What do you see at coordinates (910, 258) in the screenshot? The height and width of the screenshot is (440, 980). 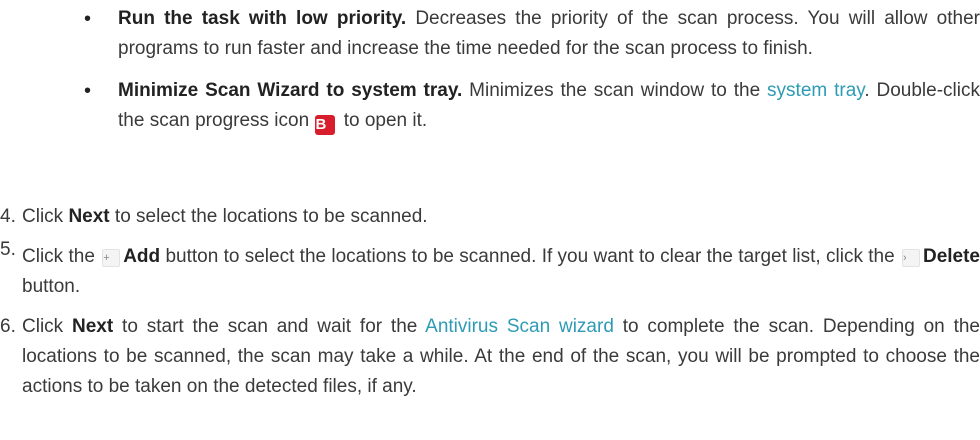 I see `delete-icon: ›` at bounding box center [910, 258].